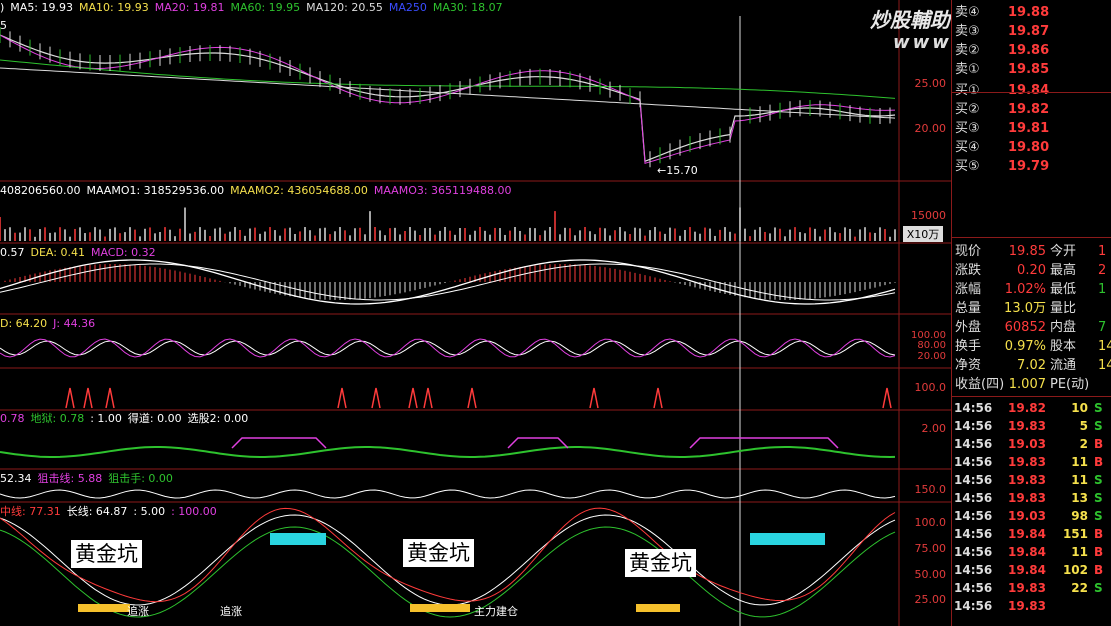 The height and width of the screenshot is (626, 1111). I want to click on kdj-axis-80: 80.00, so click(931, 345).